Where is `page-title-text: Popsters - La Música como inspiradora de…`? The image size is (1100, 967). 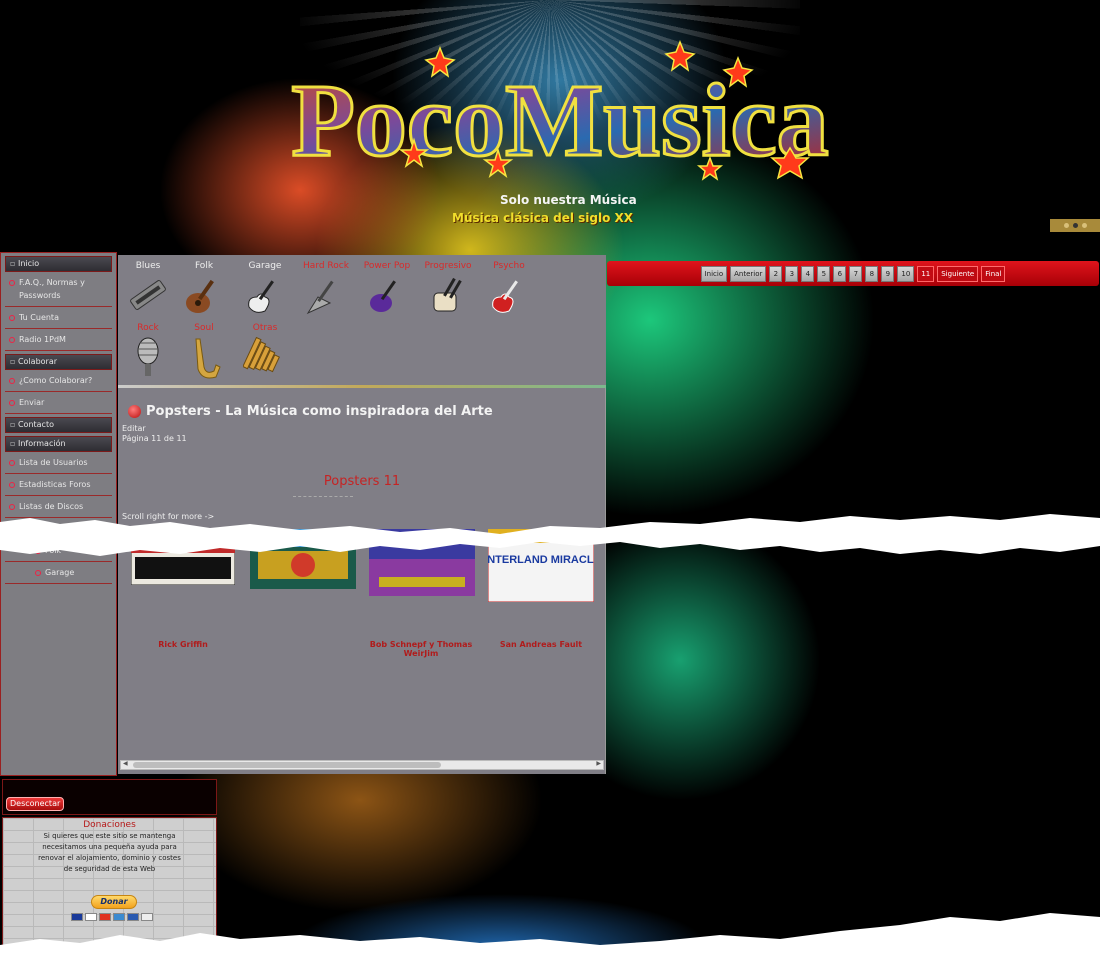 page-title-text: Popsters - La Música como inspiradora de… is located at coordinates (319, 411).